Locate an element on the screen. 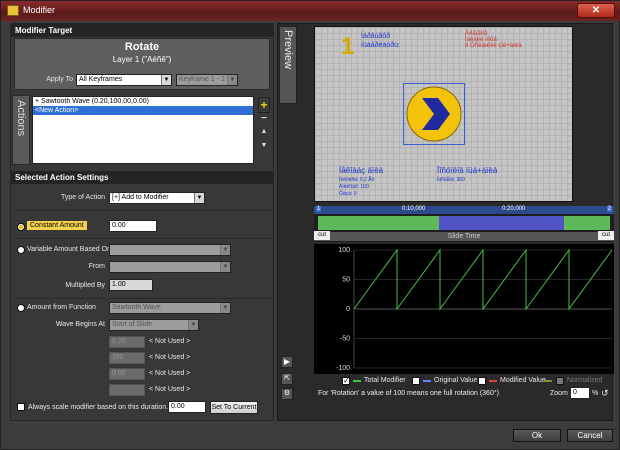 This screenshot has width=620, height=450. cut-start: cut is located at coordinates (322, 235).